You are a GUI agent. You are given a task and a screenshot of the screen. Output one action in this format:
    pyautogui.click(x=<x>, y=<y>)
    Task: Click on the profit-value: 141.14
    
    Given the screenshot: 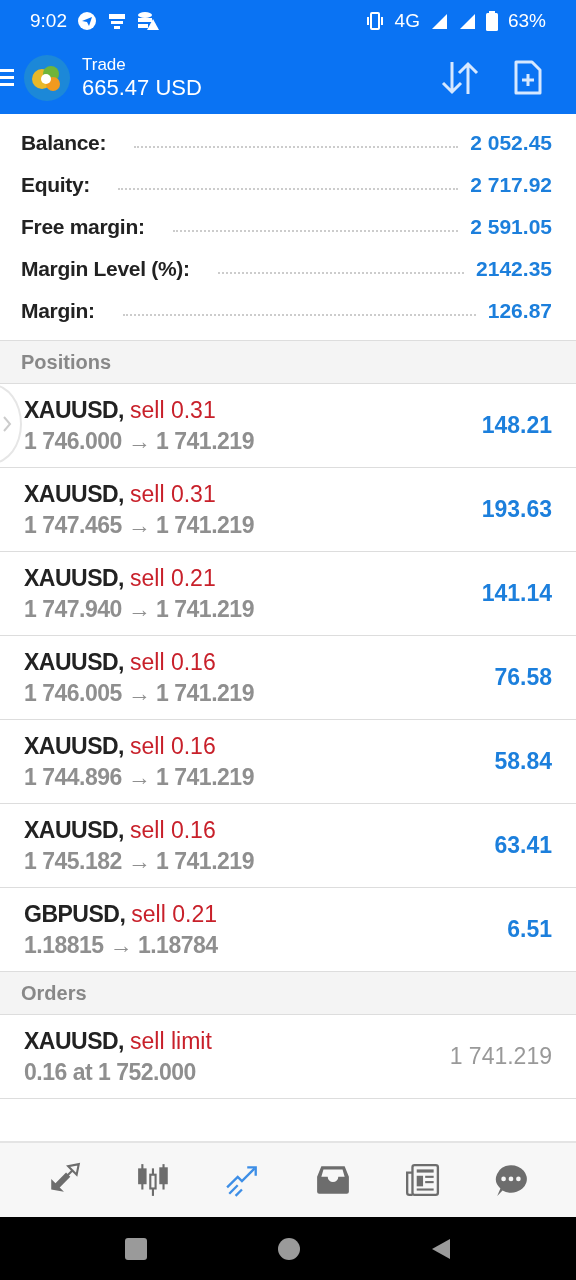 What is the action you would take?
    pyautogui.click(x=516, y=593)
    